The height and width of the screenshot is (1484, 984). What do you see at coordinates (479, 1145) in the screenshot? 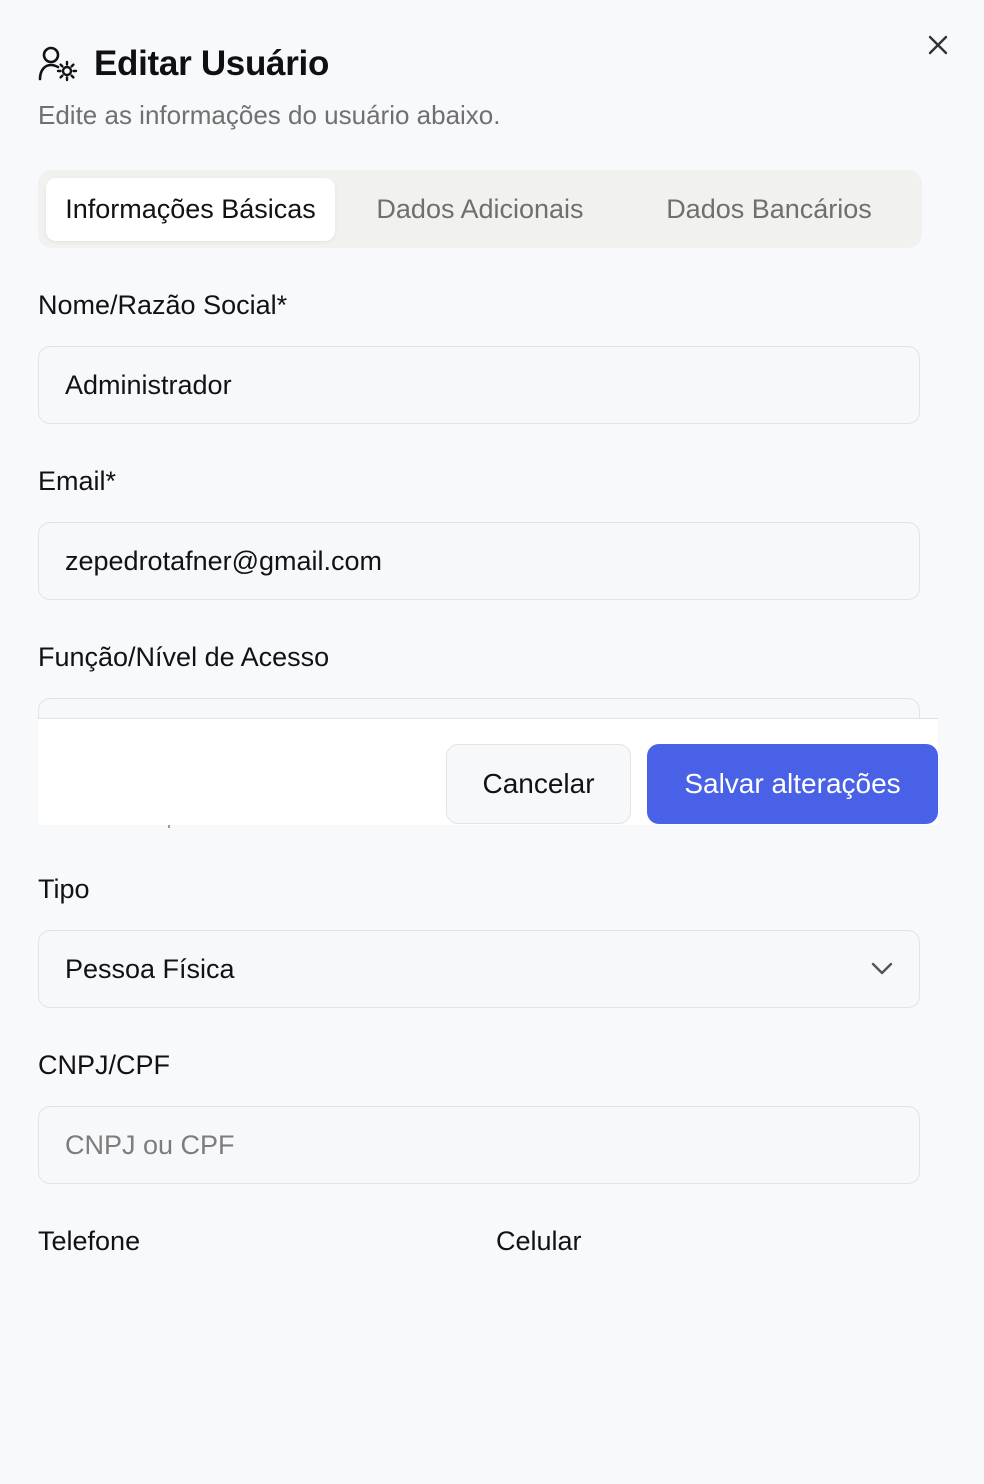
I see `cnpj-input: CNPJ ou CPF` at bounding box center [479, 1145].